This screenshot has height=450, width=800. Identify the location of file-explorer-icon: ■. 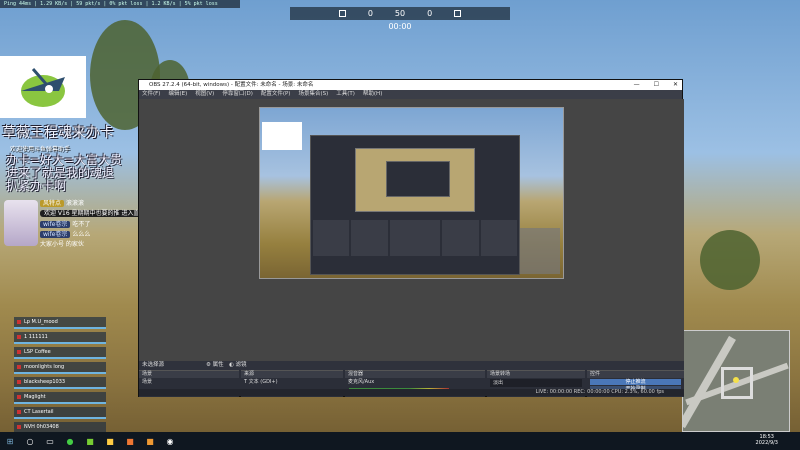
(110, 441).